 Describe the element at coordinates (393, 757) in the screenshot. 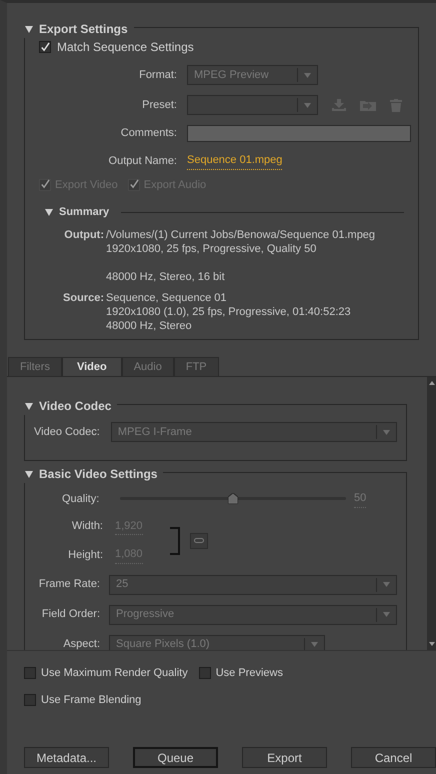

I see `button: Cancel` at that location.